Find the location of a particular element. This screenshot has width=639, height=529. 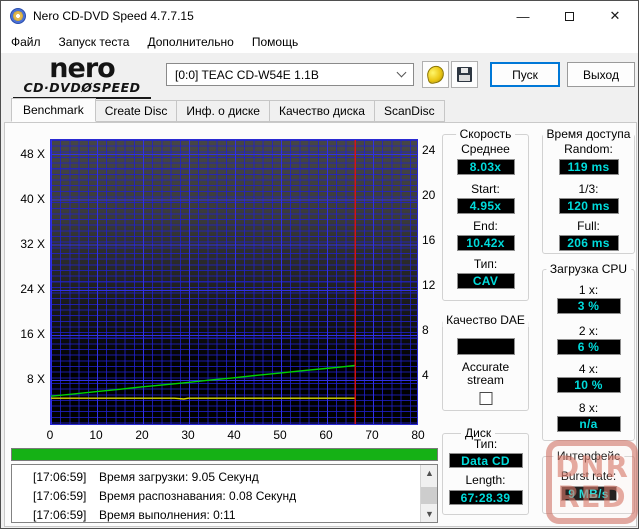

dnr-red-watermark: DNR RED is located at coordinates (592, 482).